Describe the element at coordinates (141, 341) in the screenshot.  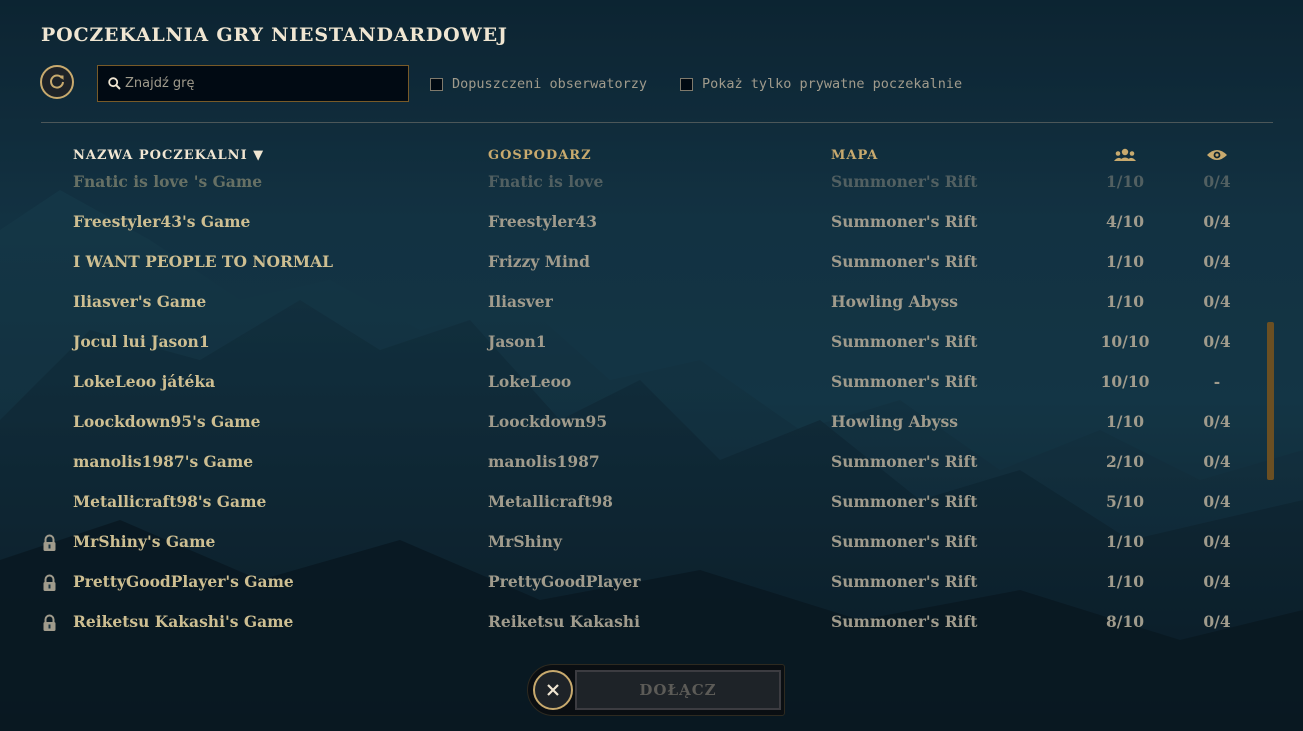
I see `lobby-name: Jocul lui Jason1` at that location.